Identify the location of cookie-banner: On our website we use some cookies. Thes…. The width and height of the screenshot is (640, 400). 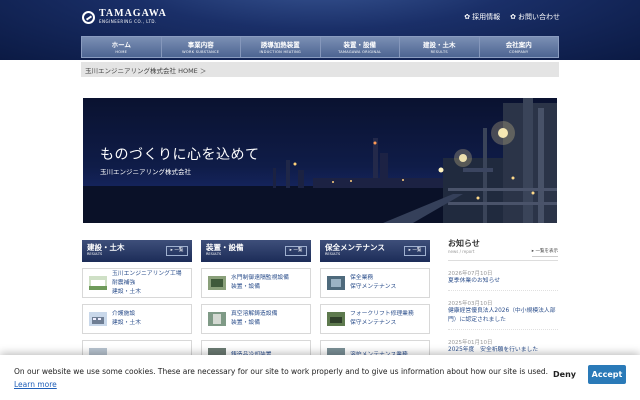
(320, 377).